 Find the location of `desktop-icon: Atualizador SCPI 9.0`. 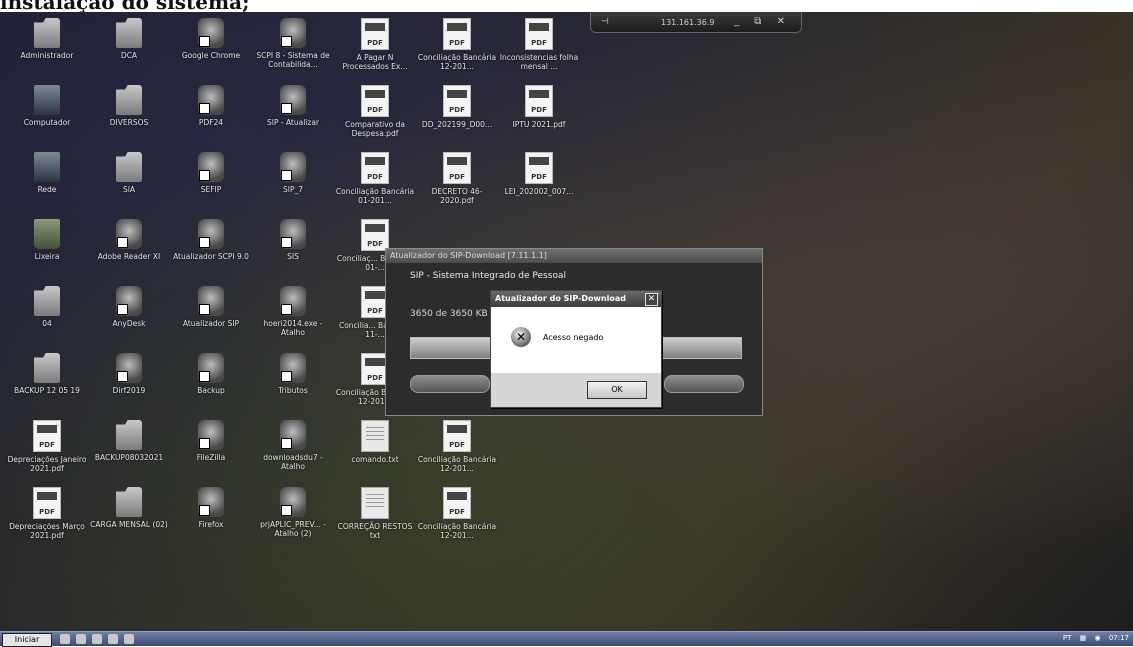

desktop-icon: Atualizador SCPI 9.0 is located at coordinates (211, 240).